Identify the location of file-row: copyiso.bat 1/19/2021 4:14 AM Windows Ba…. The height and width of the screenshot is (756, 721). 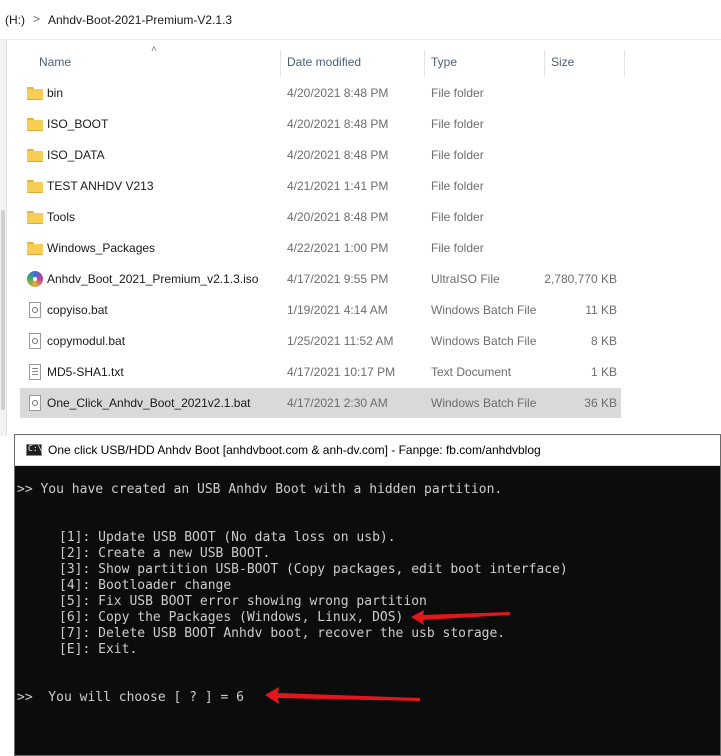
(320, 310).